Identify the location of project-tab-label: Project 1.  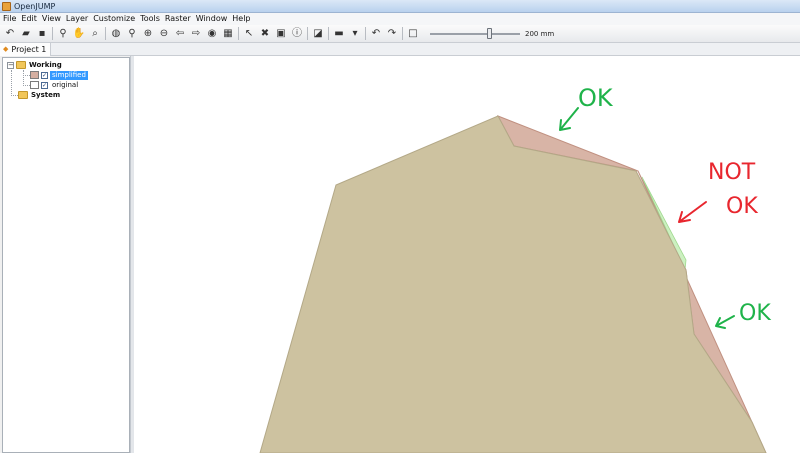
(29, 49).